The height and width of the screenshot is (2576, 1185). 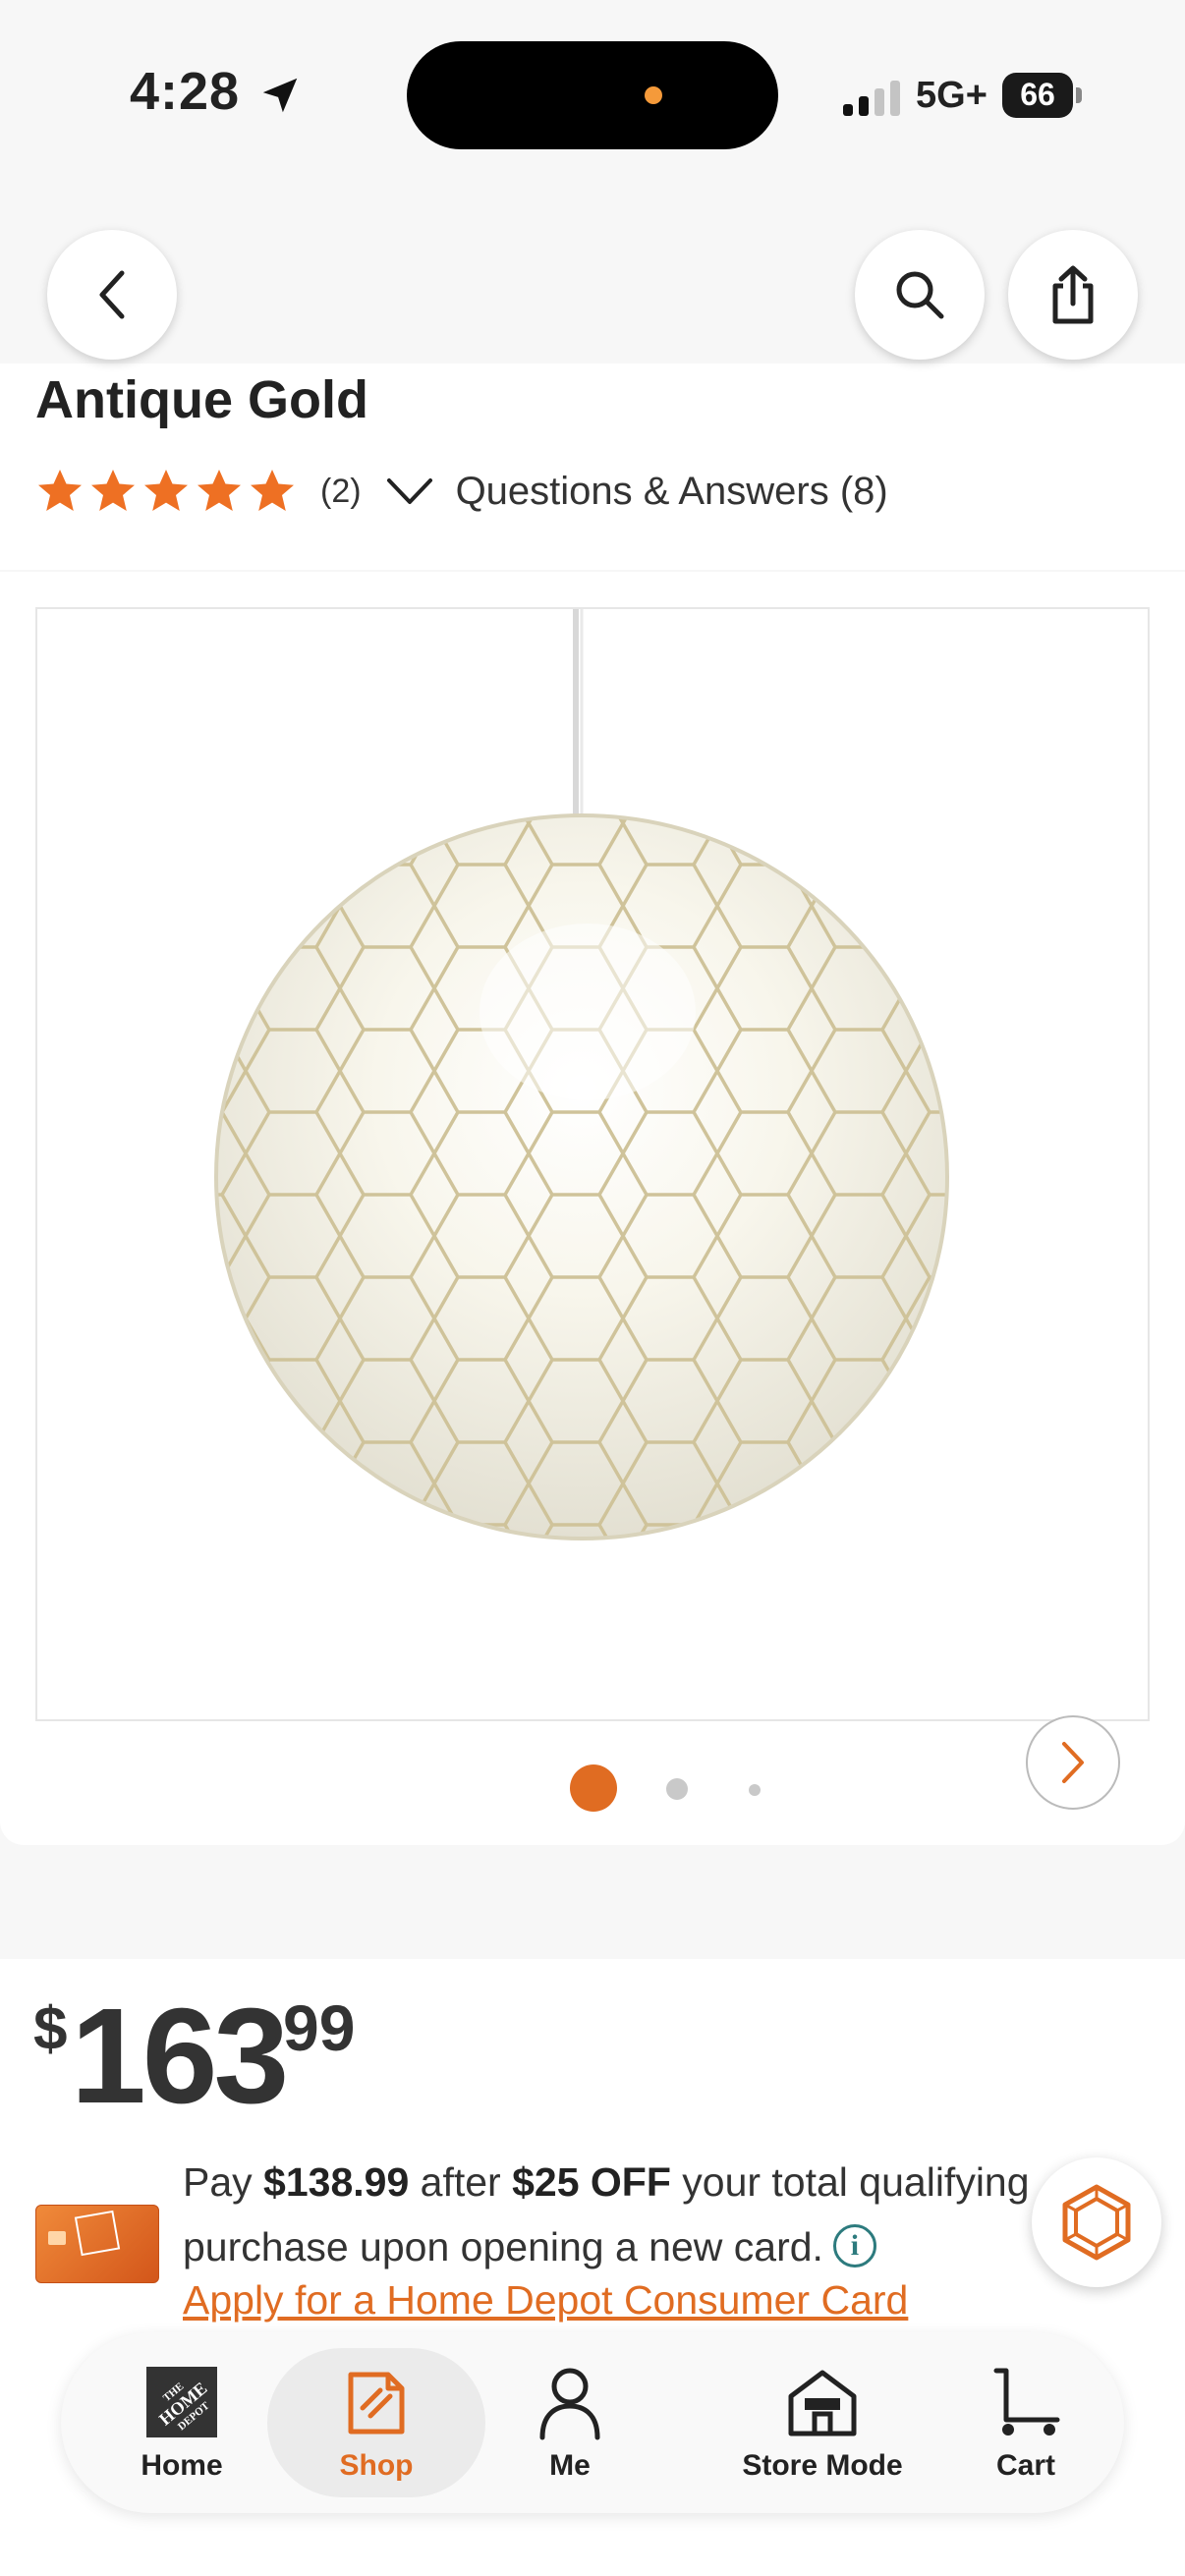 I want to click on privacy-indicator-dot, so click(x=654, y=95).